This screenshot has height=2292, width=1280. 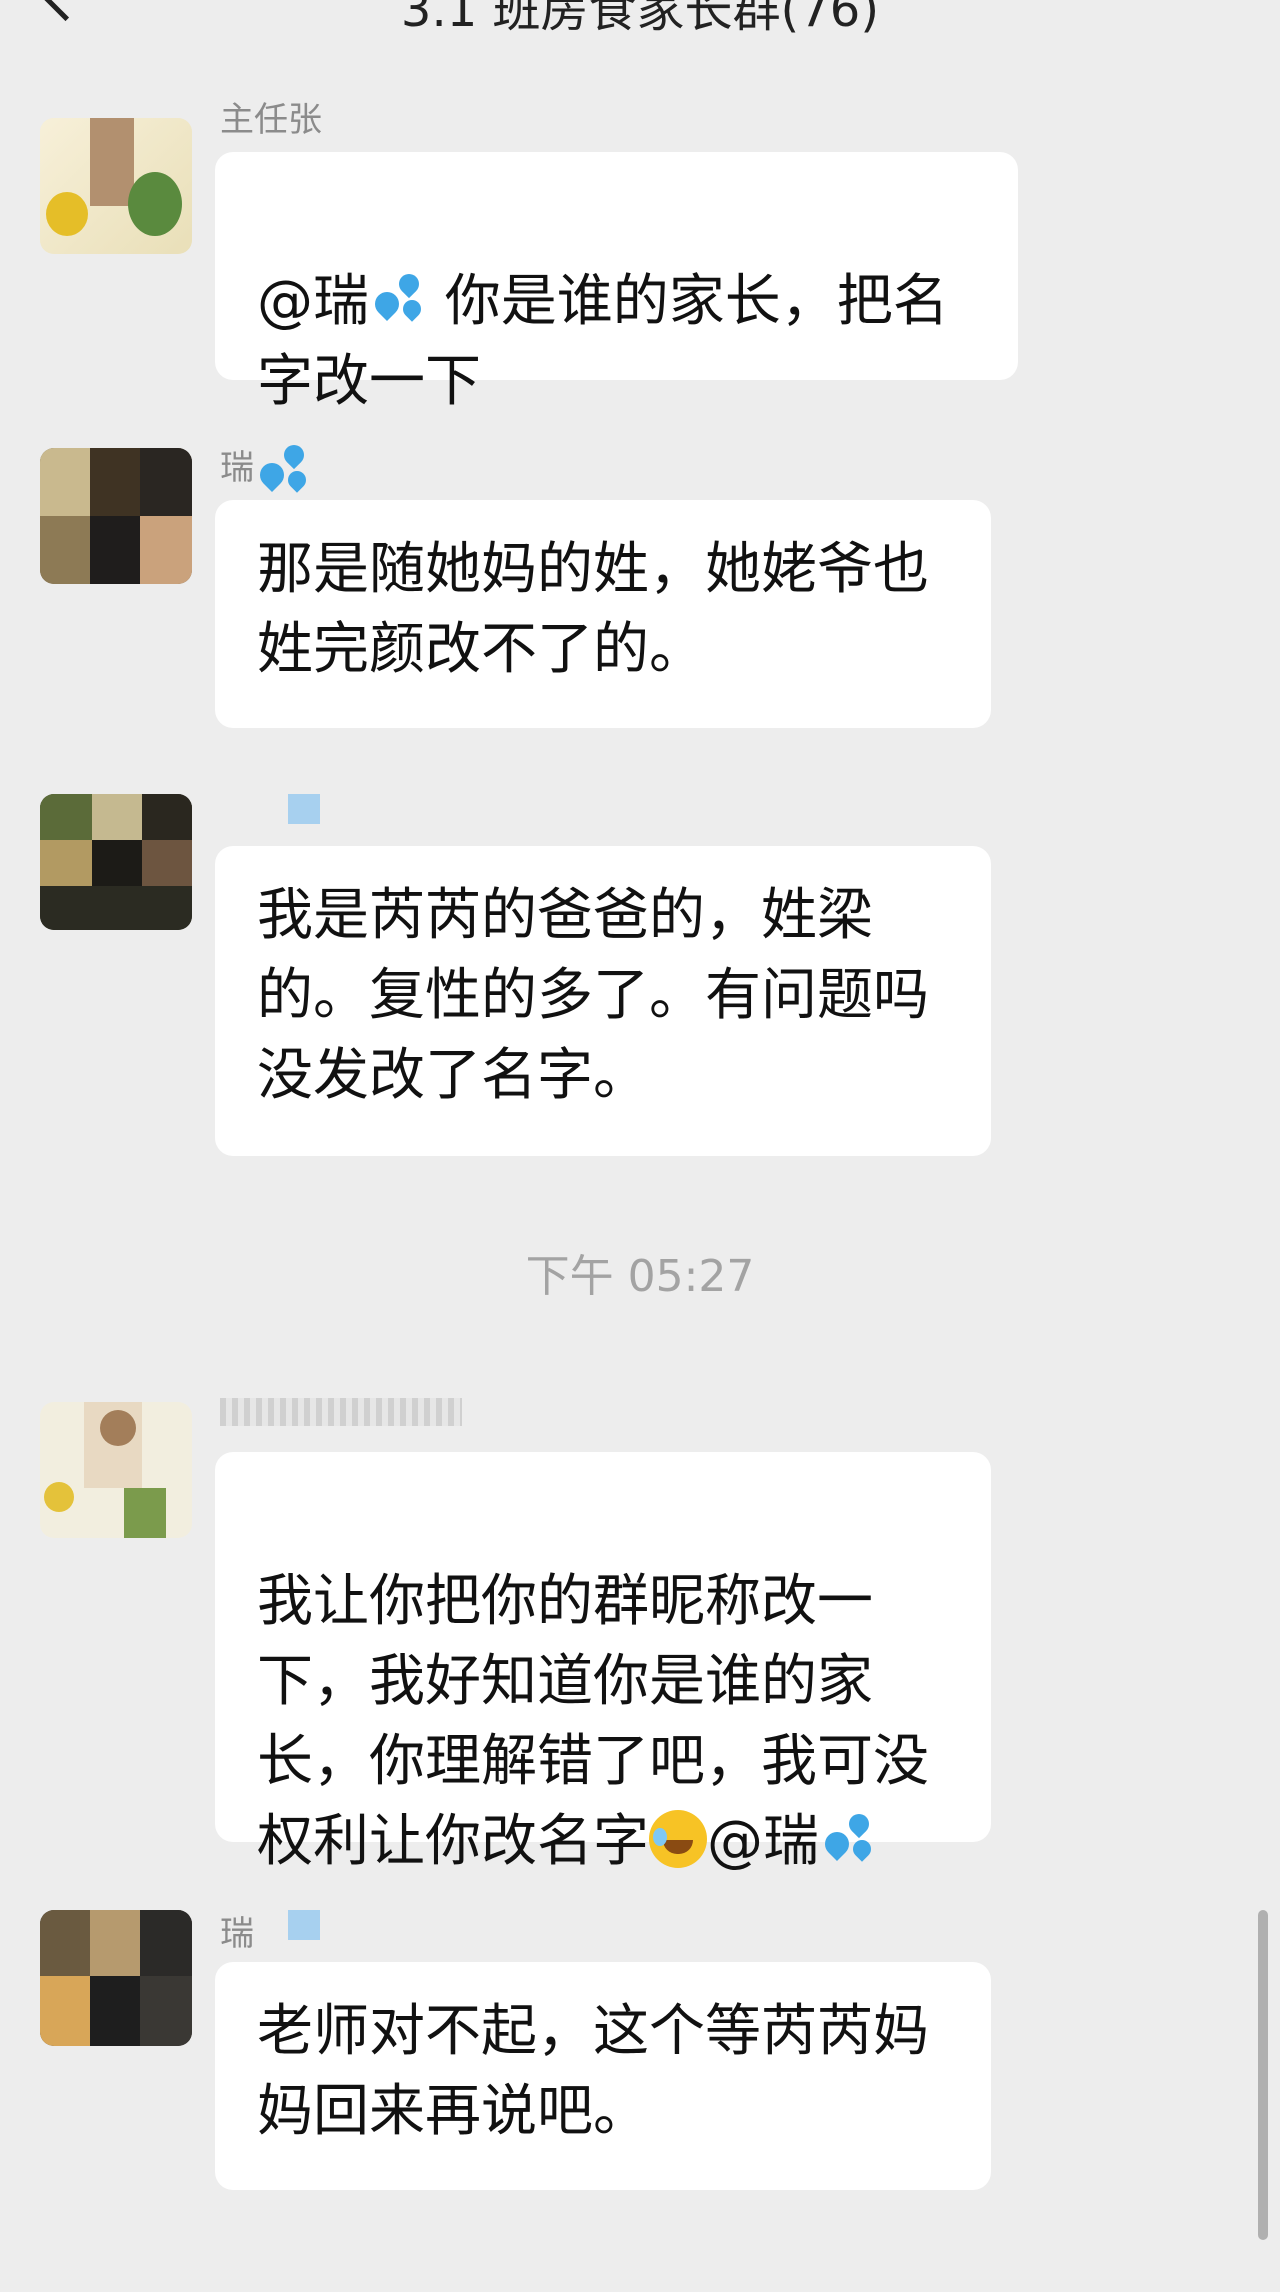 I want to click on chat-title: 3.1 班房食家长群(76), so click(x=640, y=19).